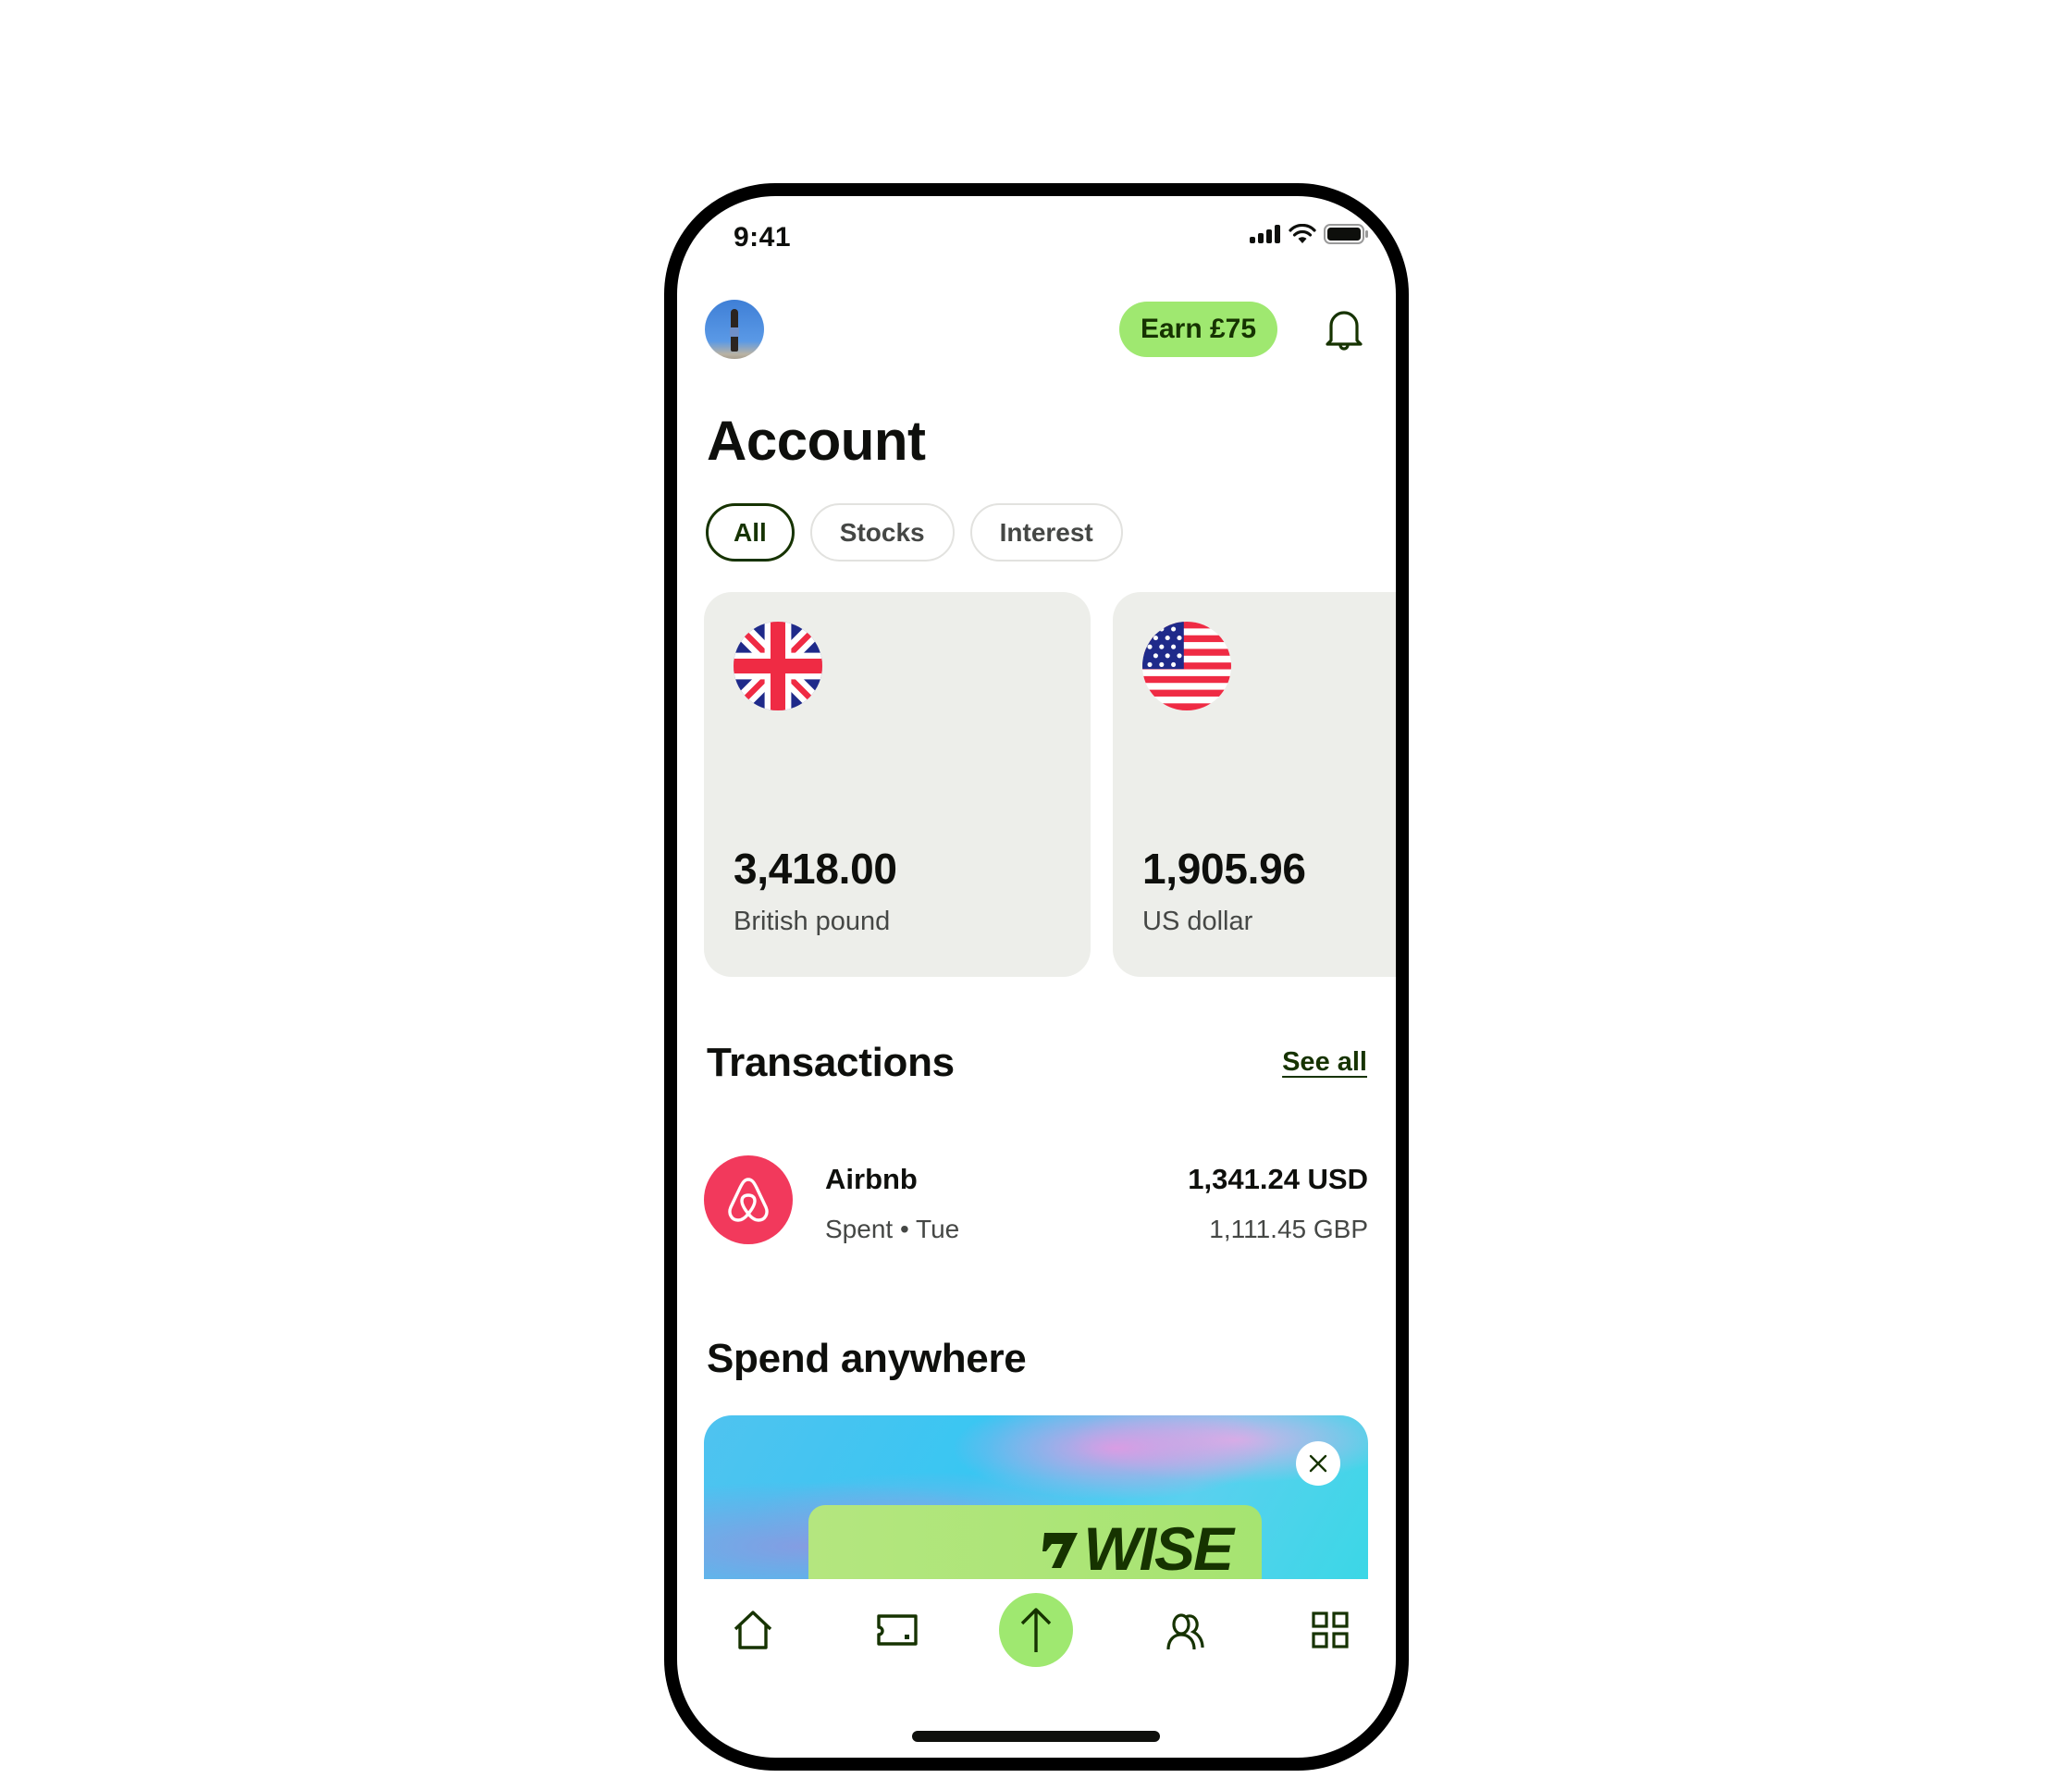 The height and width of the screenshot is (1778, 2072). I want to click on nav-card, so click(897, 1630).